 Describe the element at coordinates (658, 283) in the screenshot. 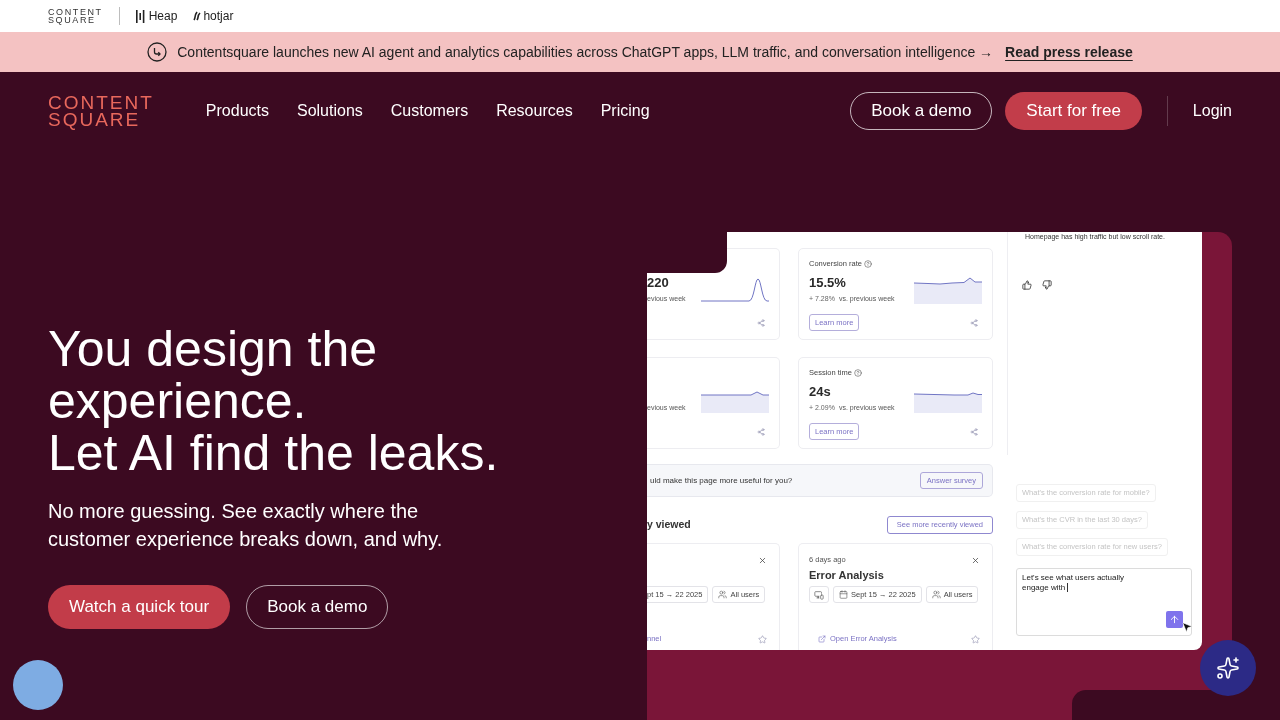

I see `metric-value: 220` at that location.